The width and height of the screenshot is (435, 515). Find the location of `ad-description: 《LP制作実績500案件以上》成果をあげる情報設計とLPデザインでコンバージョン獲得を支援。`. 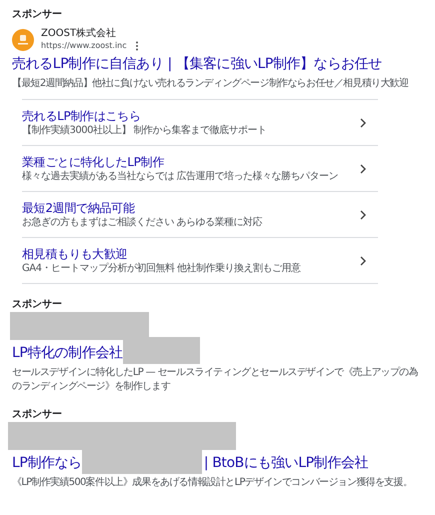

ad-description: 《LP制作実績500案件以上》成果をあげる情報設計とLPデザインでコンバージョン獲得を支援。 is located at coordinates (213, 483).